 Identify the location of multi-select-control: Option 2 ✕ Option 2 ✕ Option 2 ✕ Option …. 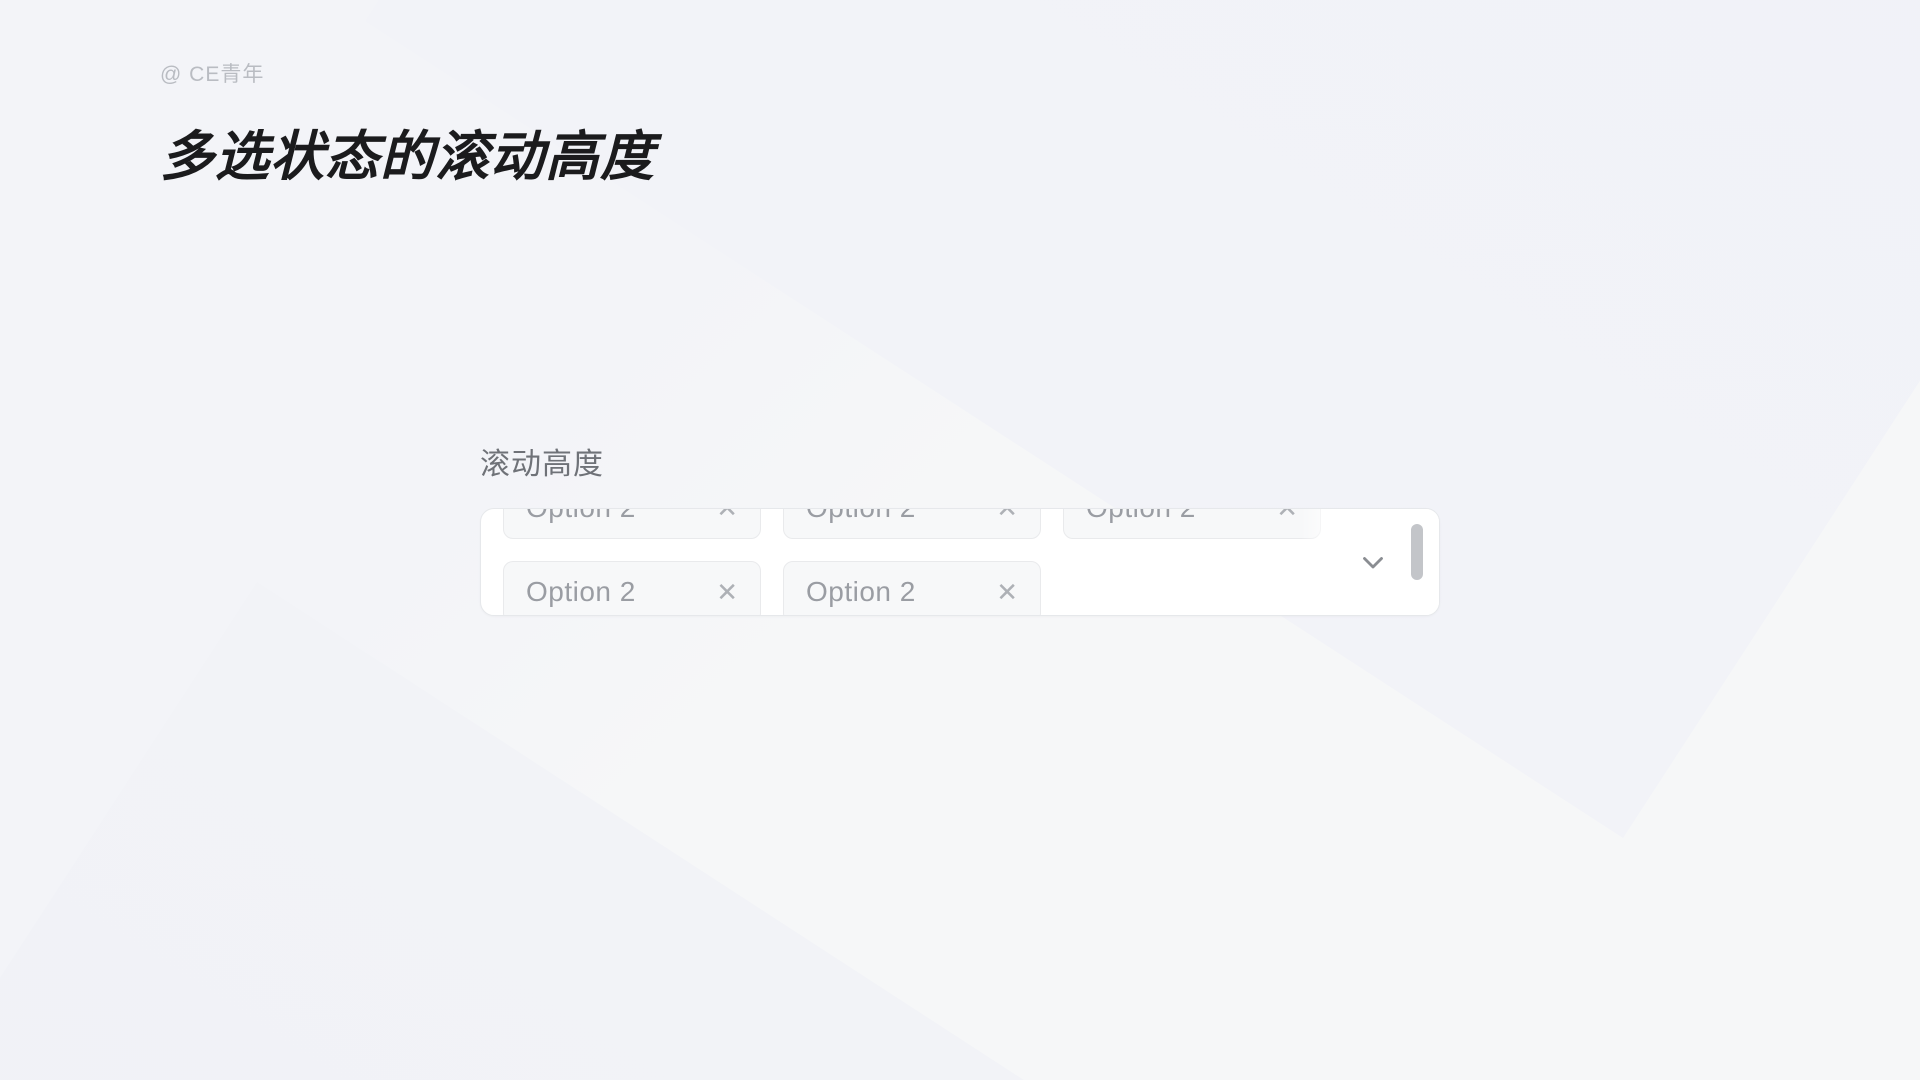
(960, 562).